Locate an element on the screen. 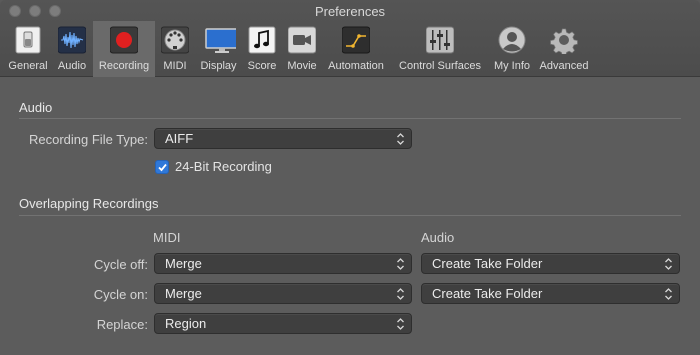 The width and height of the screenshot is (700, 355). tab-recording: Recording is located at coordinates (124, 49).